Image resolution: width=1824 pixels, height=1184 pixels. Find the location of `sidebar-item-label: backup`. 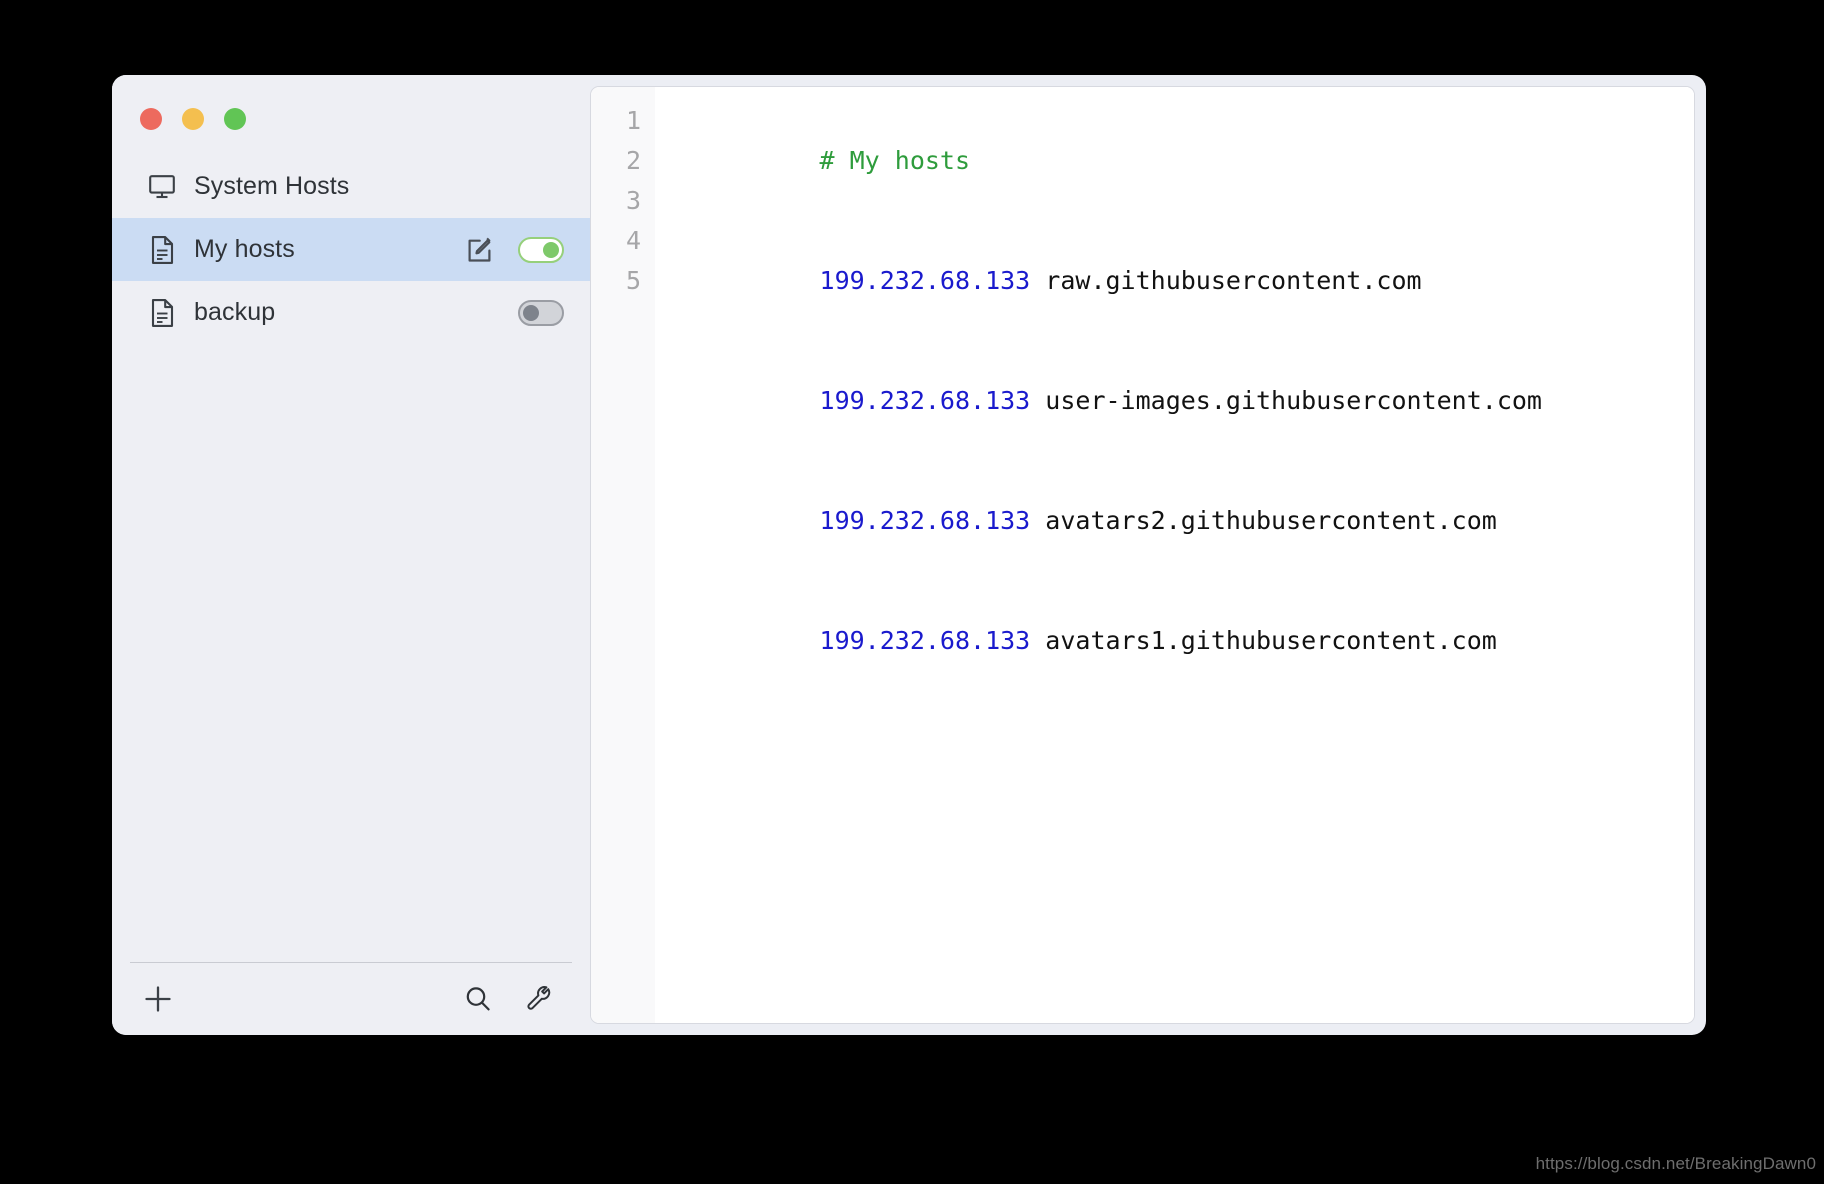

sidebar-item-label: backup is located at coordinates (235, 312).